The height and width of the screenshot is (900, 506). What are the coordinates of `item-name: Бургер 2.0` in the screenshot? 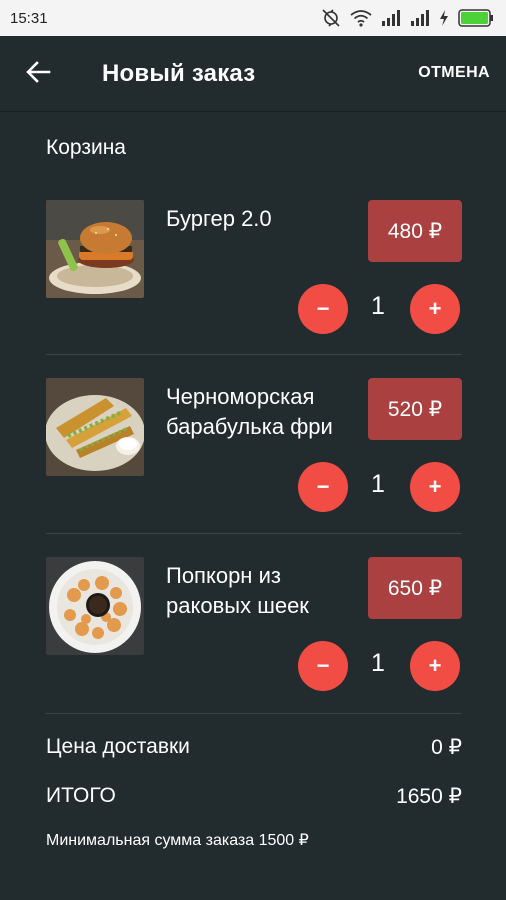 It's located at (219, 218).